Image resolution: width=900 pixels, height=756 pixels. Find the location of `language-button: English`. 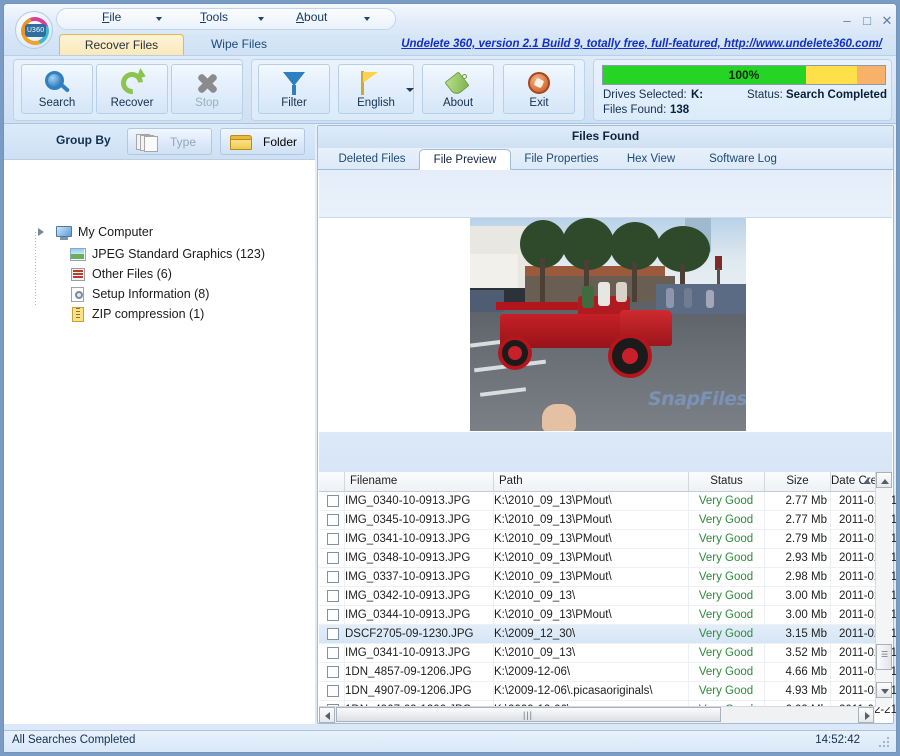

language-button: English is located at coordinates (376, 89).